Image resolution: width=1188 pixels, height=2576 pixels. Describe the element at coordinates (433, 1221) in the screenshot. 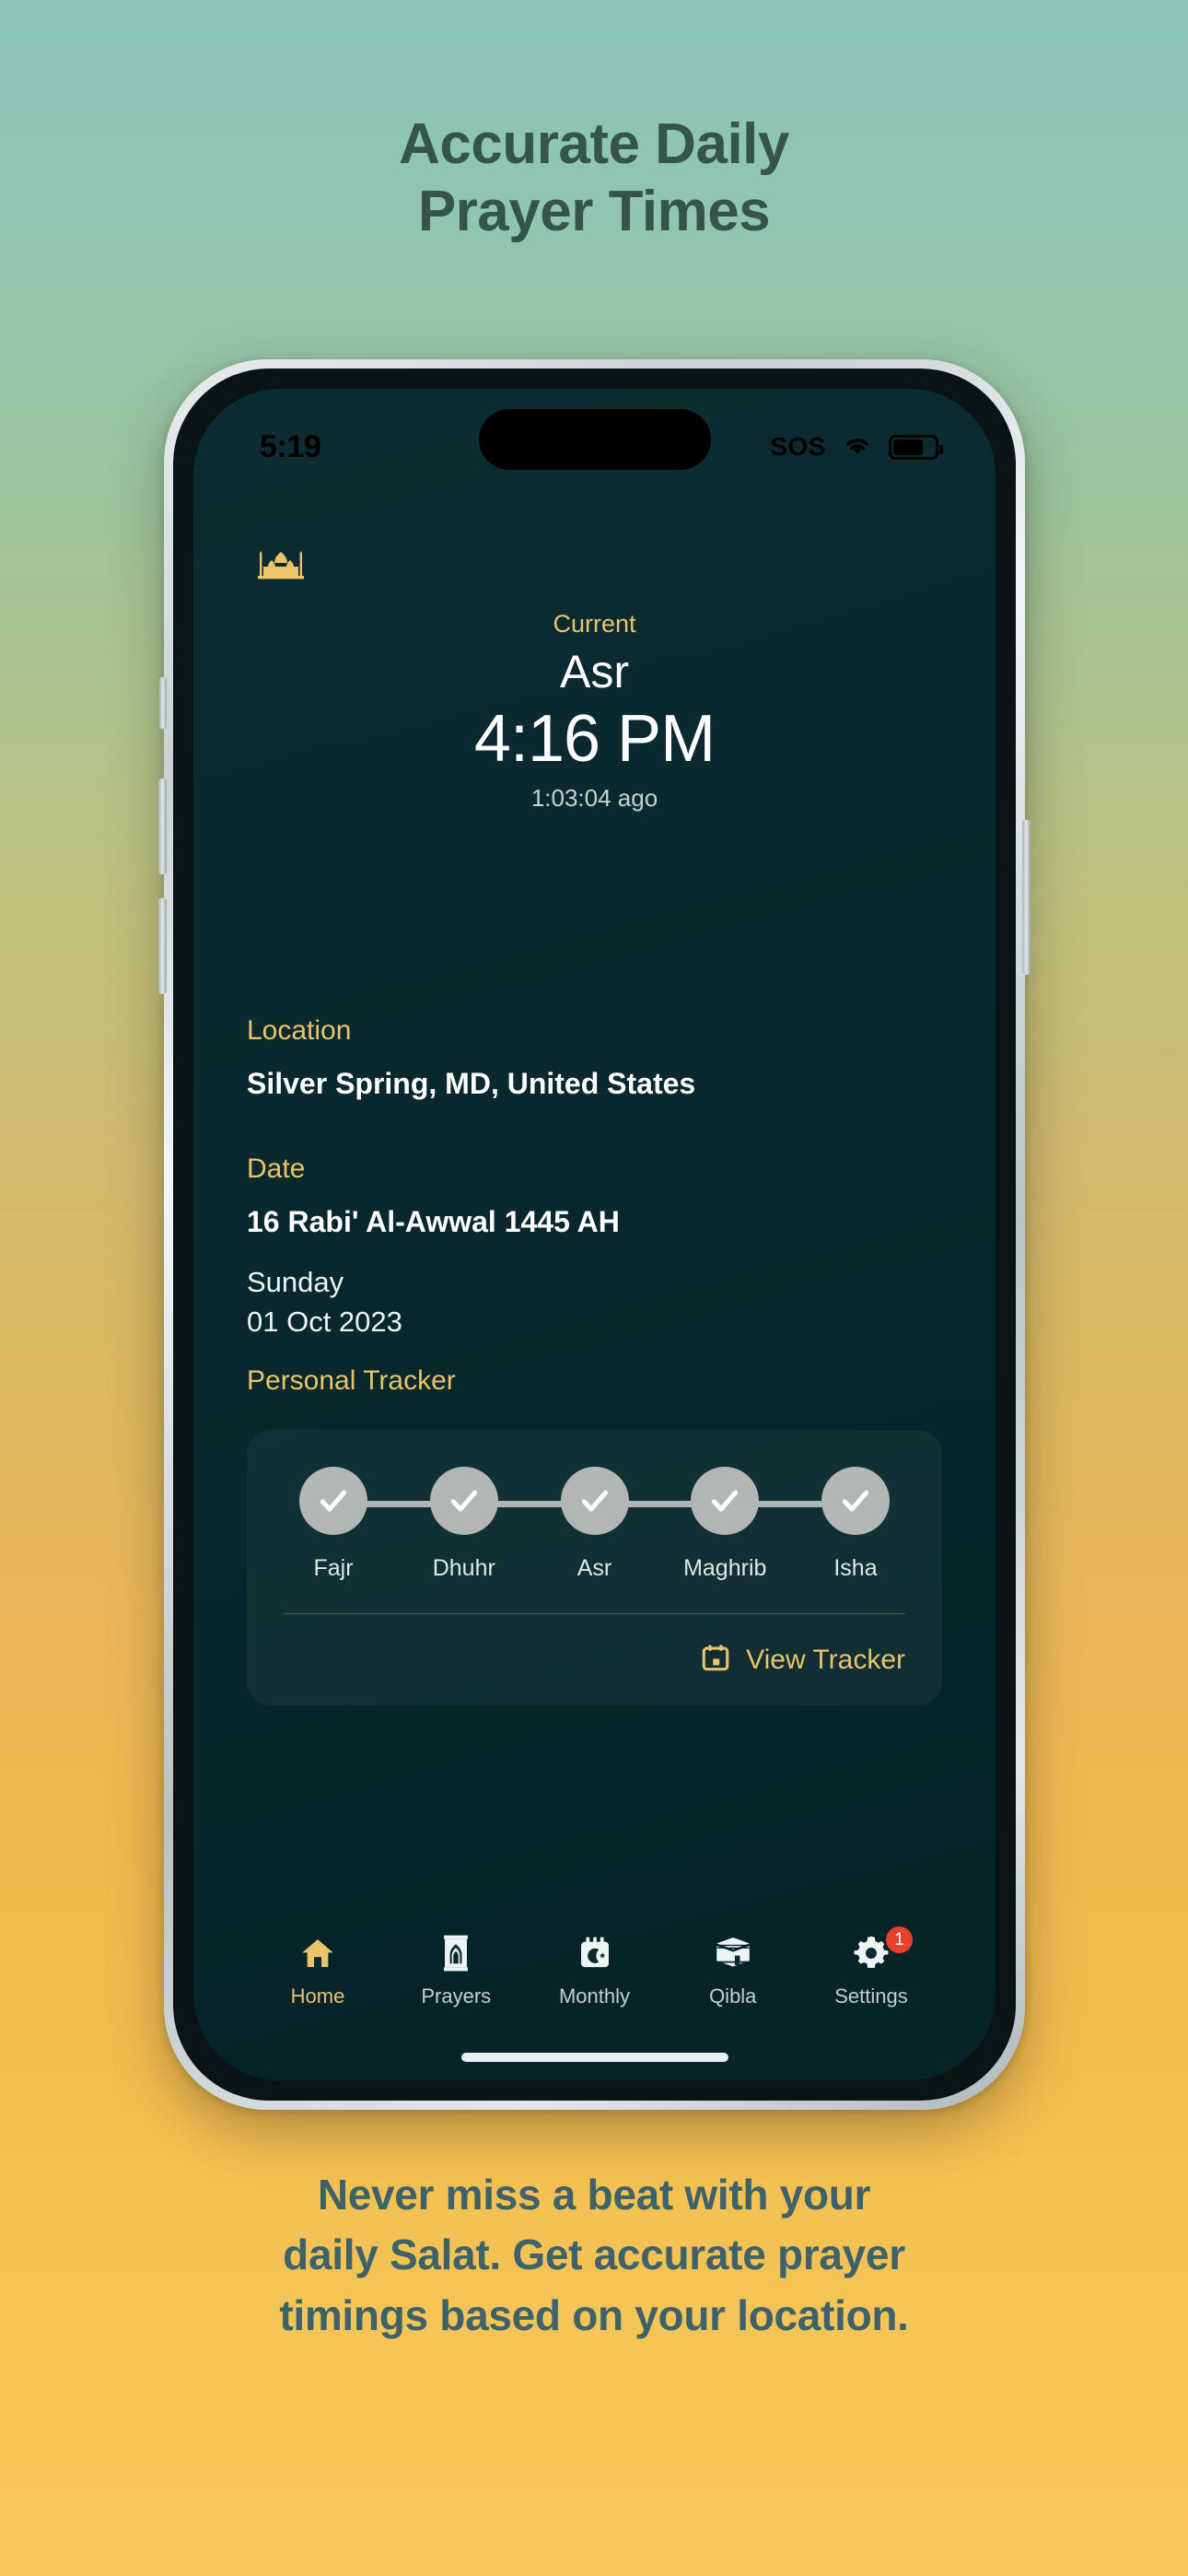

I see `hijri-date-value: 16 Rabi' Al-Awwal 1445 AH` at that location.